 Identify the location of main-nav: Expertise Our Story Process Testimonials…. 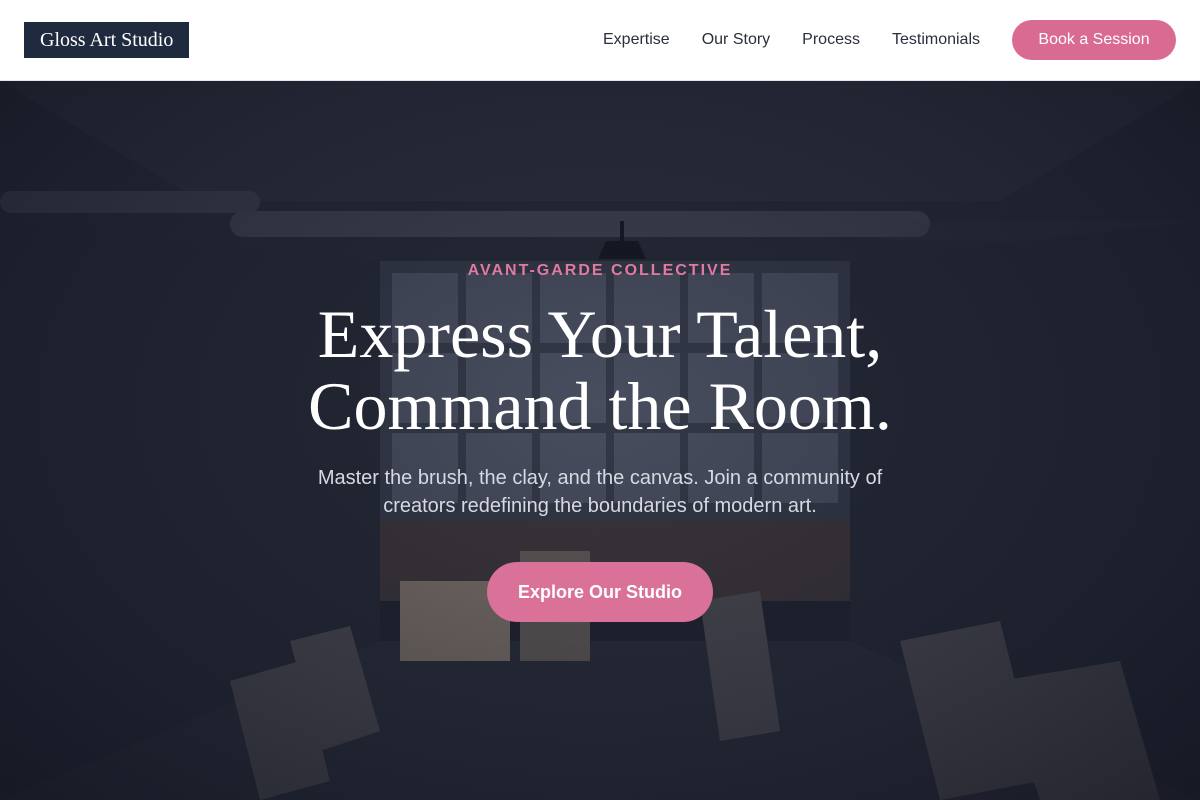
(889, 40).